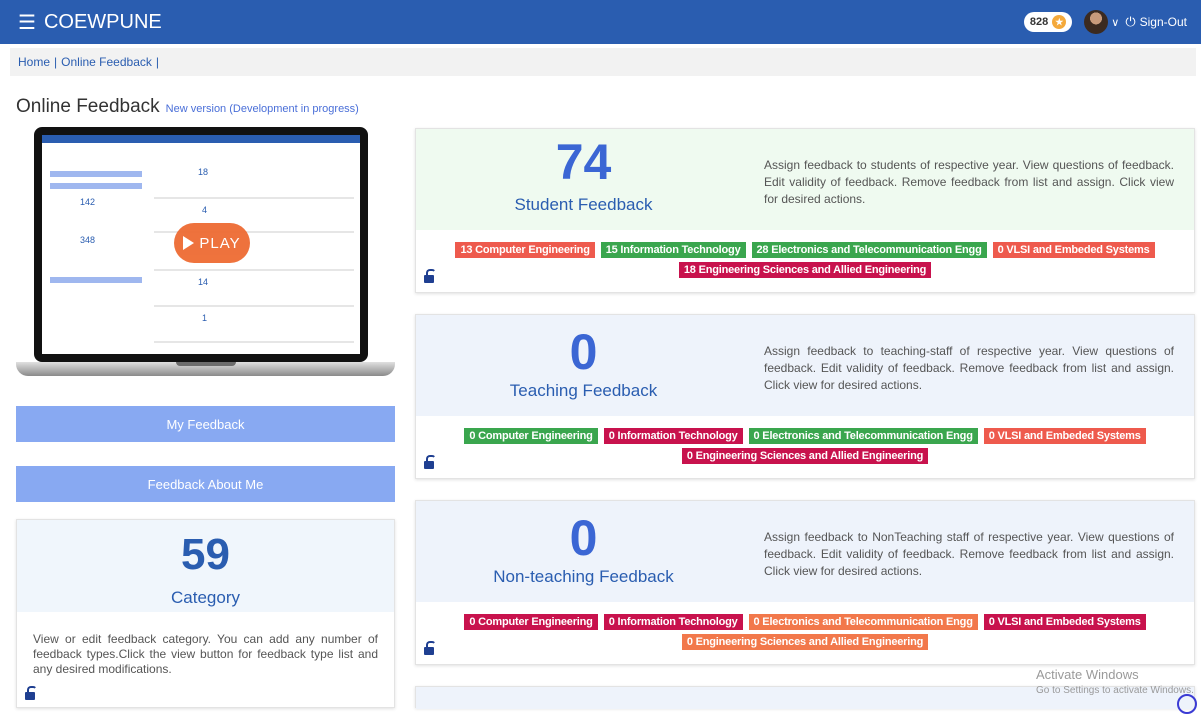 The width and height of the screenshot is (1201, 714). I want to click on mini-number: 18, so click(203, 172).